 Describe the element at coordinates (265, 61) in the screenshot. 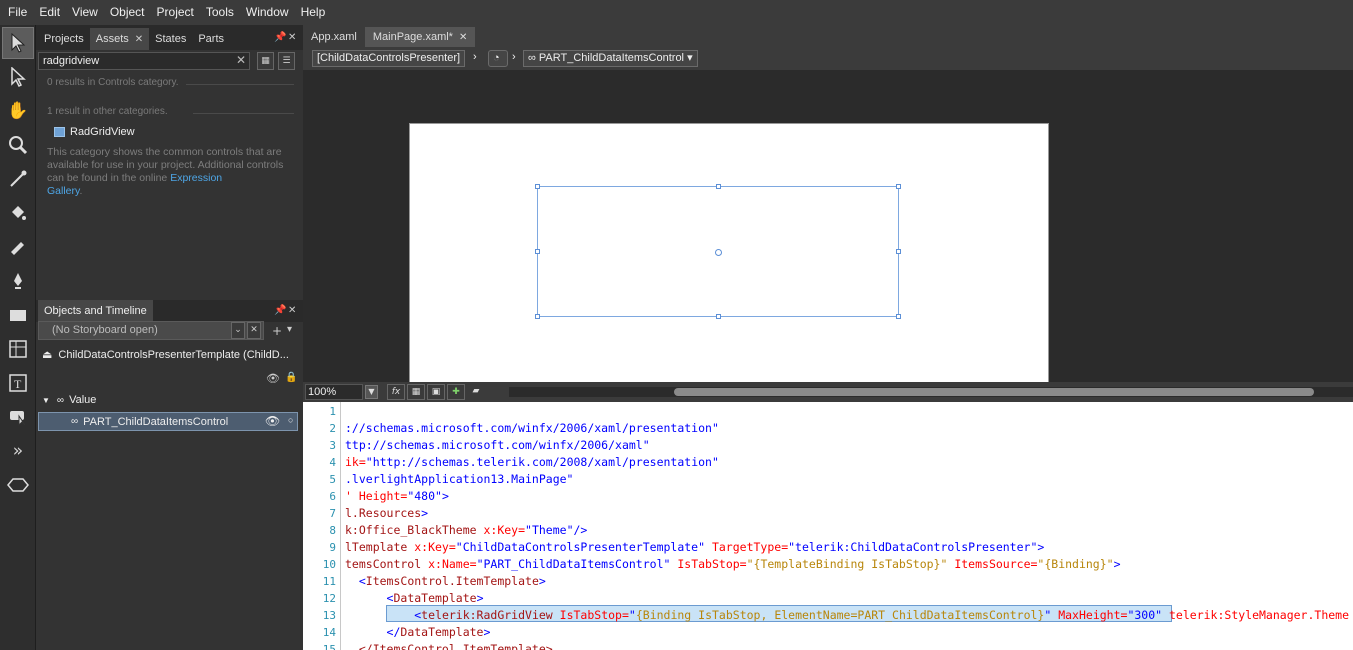

I see `grid-view-icon: ▦` at that location.